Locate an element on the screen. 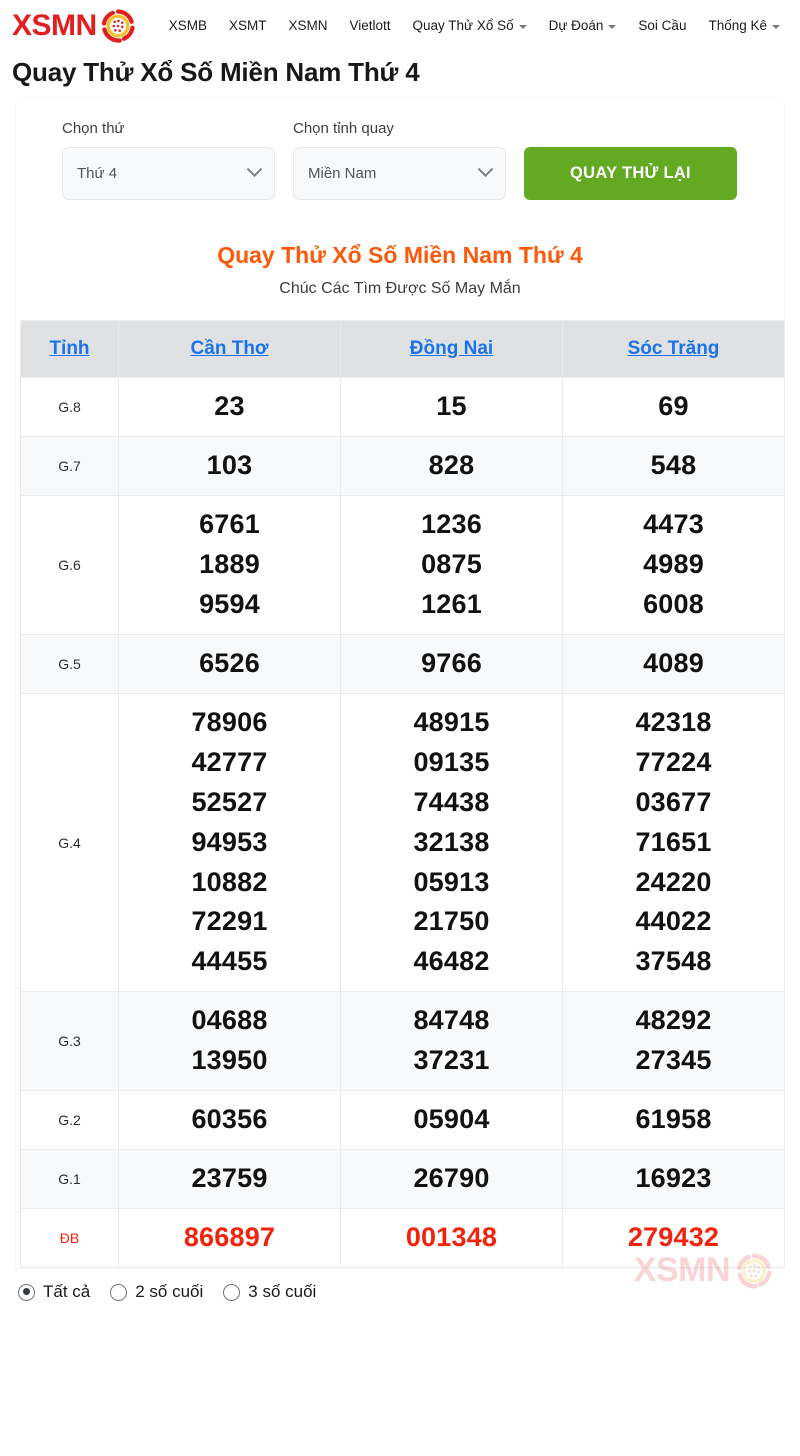 The width and height of the screenshot is (800, 1456). prize-number: 15 is located at coordinates (451, 406).